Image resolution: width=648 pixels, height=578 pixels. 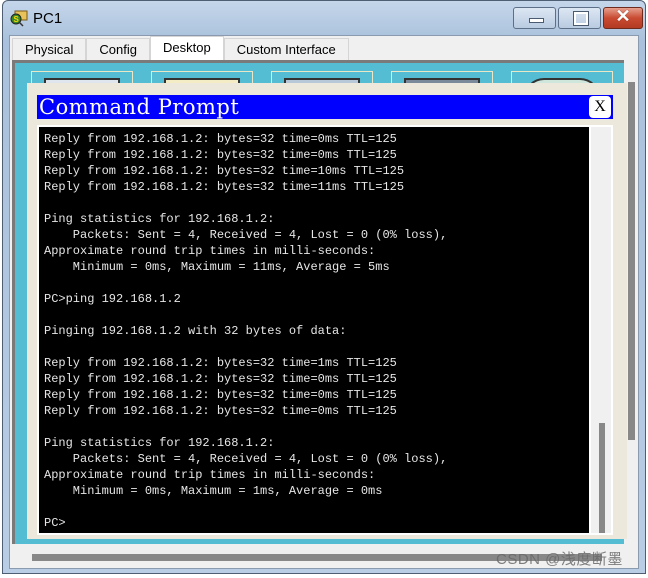 What do you see at coordinates (631, 261) in the screenshot?
I see `desktop-vertical-scroll-thumb` at bounding box center [631, 261].